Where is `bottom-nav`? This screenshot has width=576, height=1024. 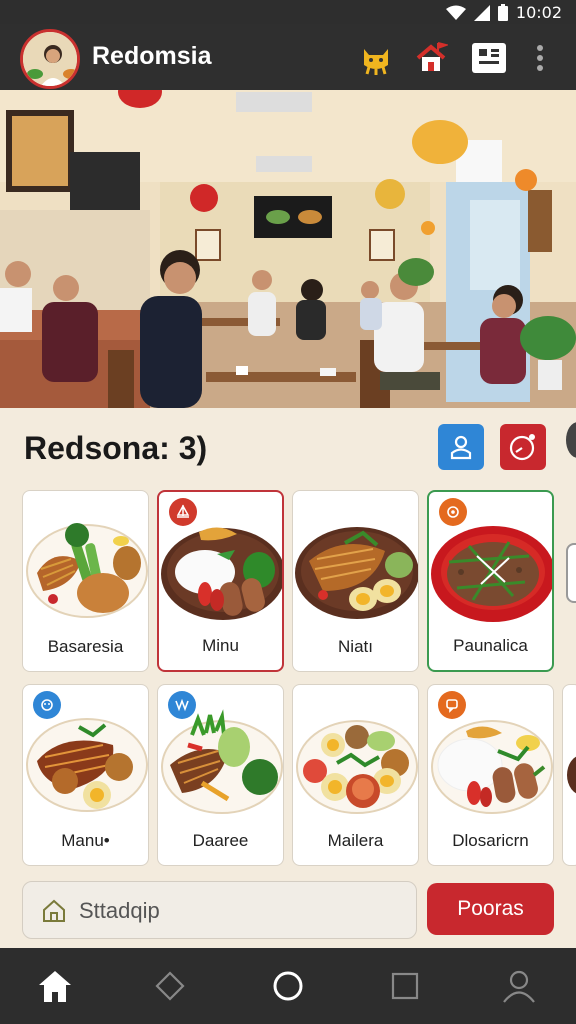 bottom-nav is located at coordinates (288, 986).